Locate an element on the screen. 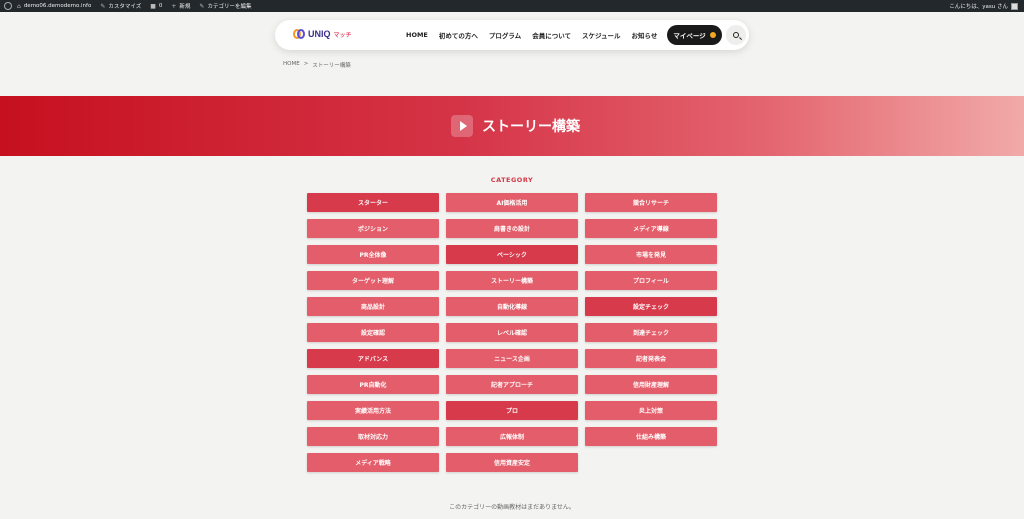  category-button: ストーリー構築 is located at coordinates (512, 280).